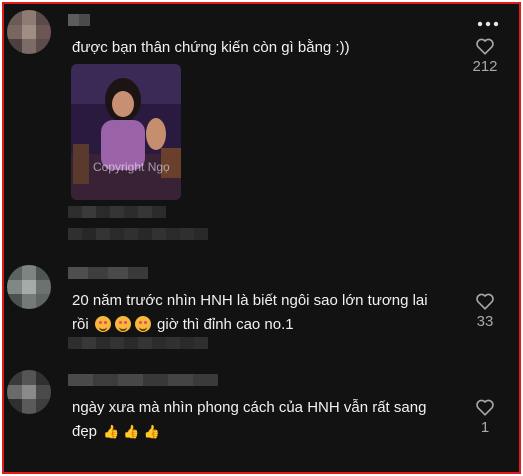 The height and width of the screenshot is (476, 523). What do you see at coordinates (485, 427) in the screenshot?
I see `like-count: 1` at bounding box center [485, 427].